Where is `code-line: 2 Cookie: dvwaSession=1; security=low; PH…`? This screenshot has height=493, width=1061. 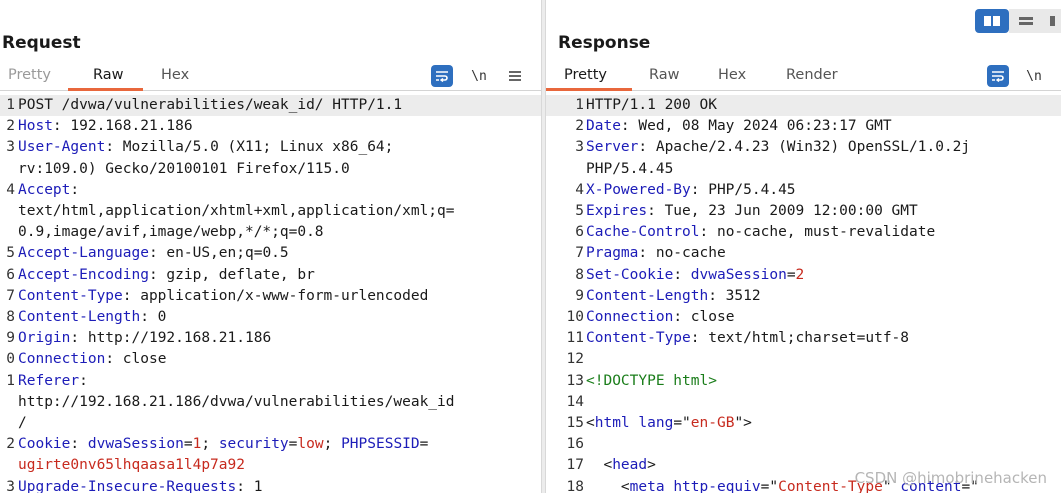
code-line: 2 Cookie: dvwaSession=1; security=low; PH… is located at coordinates (270, 444).